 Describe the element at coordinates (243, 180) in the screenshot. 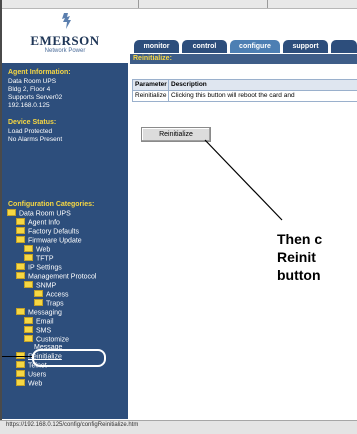

I see `annotation-arrow` at that location.